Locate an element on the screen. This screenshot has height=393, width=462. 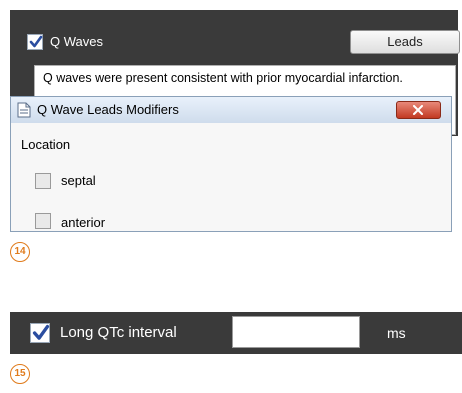
anterior-label: anterior is located at coordinates (83, 222).